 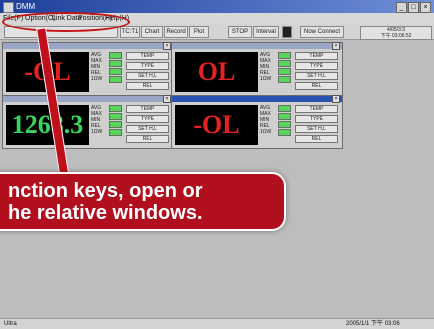 I want to click on toolbar-tc-button: TC:T1, so click(x=130, y=32).